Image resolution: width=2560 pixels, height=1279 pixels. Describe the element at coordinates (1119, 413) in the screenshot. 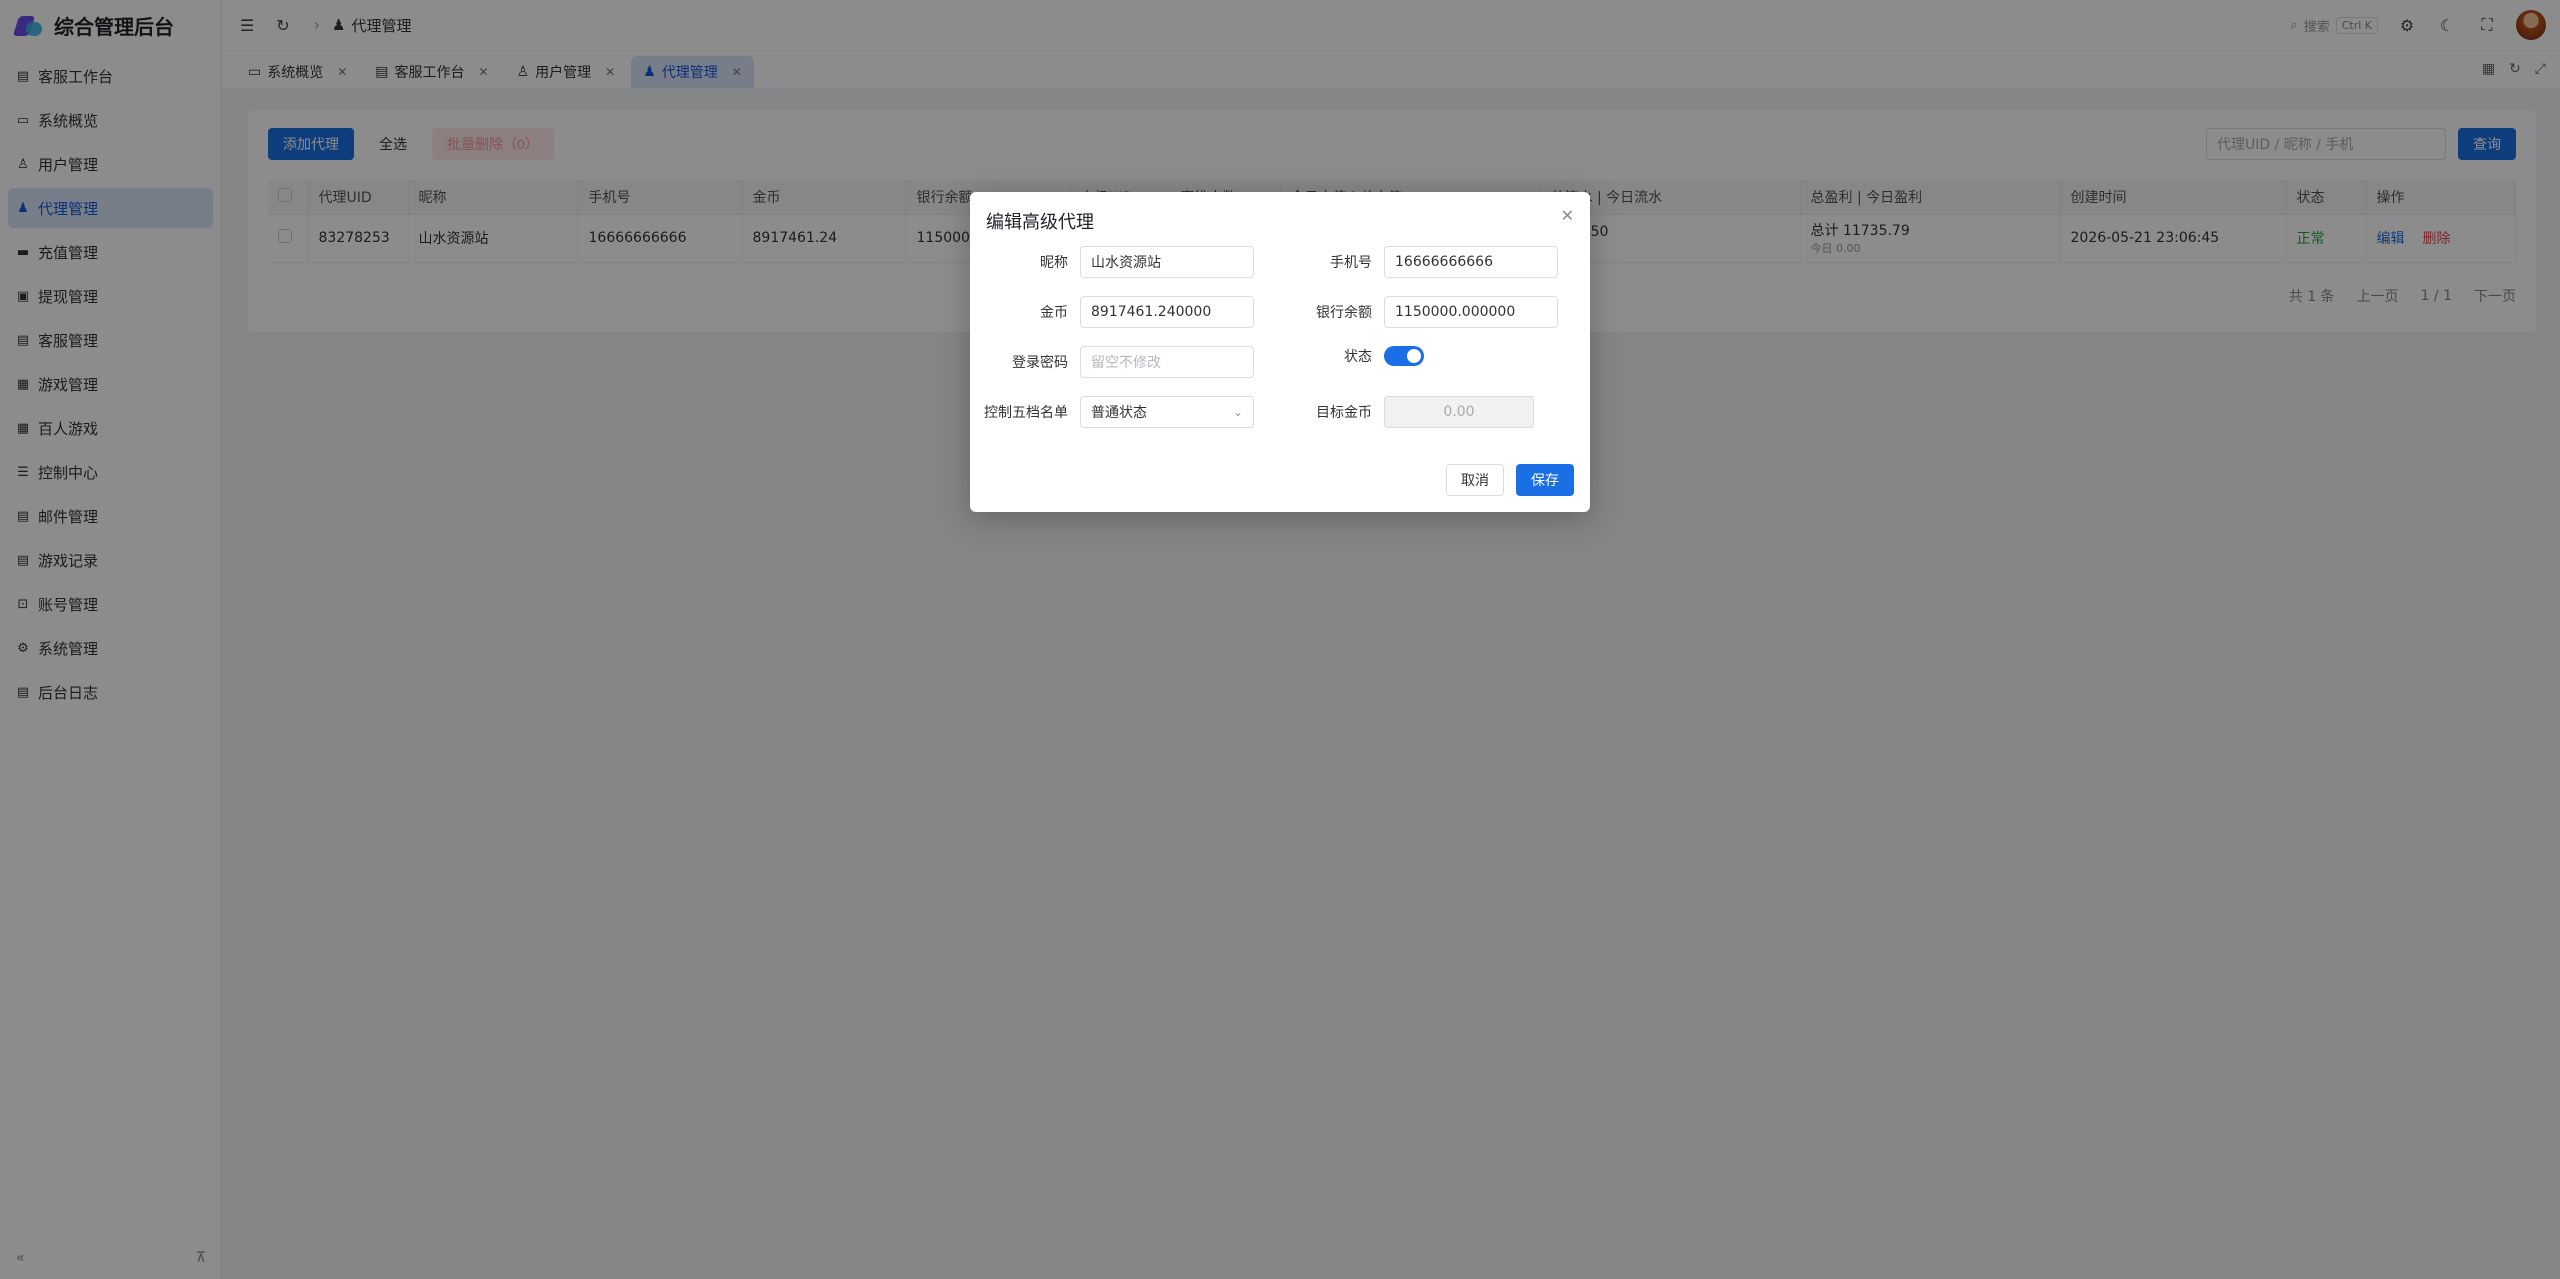

I see `control-select-value: 普通状态` at that location.